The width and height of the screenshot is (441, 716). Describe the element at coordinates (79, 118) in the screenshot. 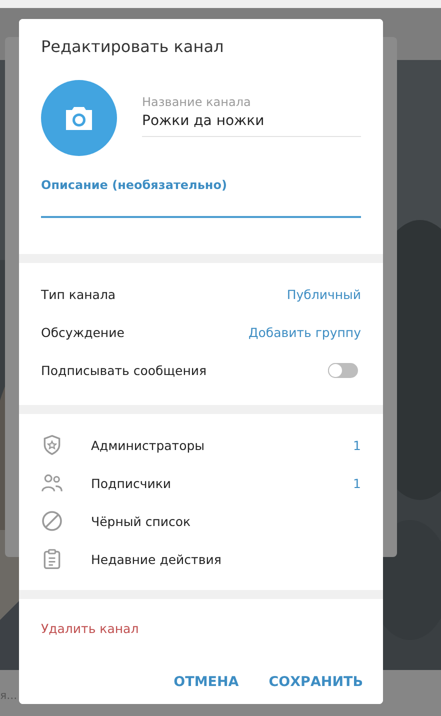

I see `camera-icon` at that location.